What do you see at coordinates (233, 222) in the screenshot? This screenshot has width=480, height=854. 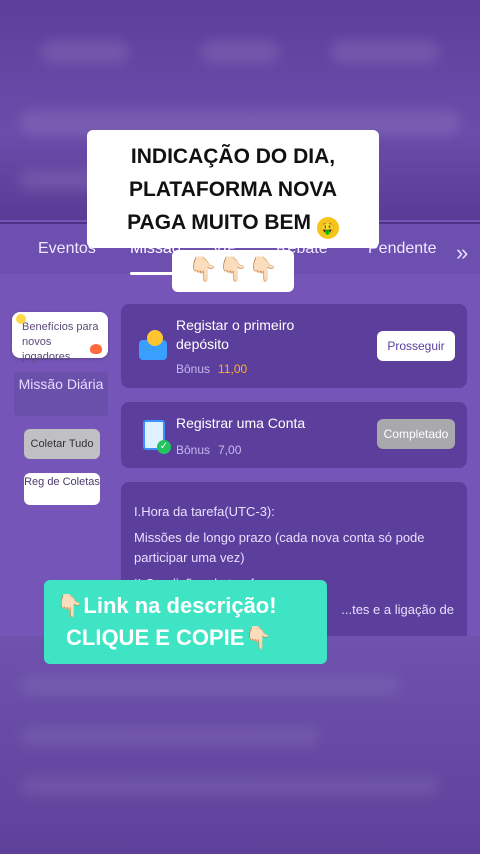 I see `headline-line-3: PAGA MUITO BEM 🤑` at bounding box center [233, 222].